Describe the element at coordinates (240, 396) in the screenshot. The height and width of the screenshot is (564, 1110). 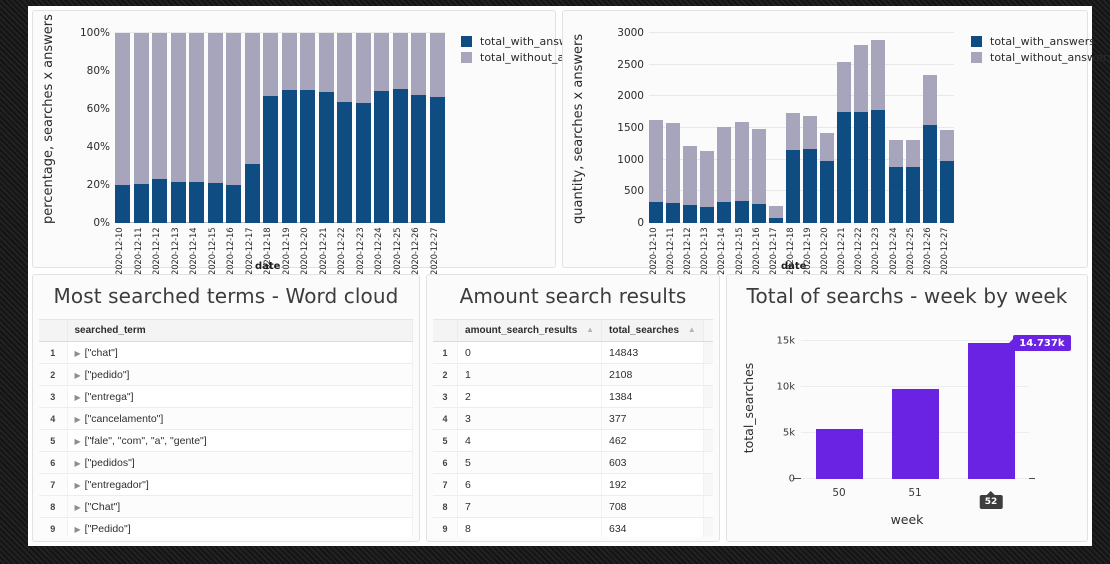
I see `cell-searched-term: ▶ ["entrega"]` at that location.